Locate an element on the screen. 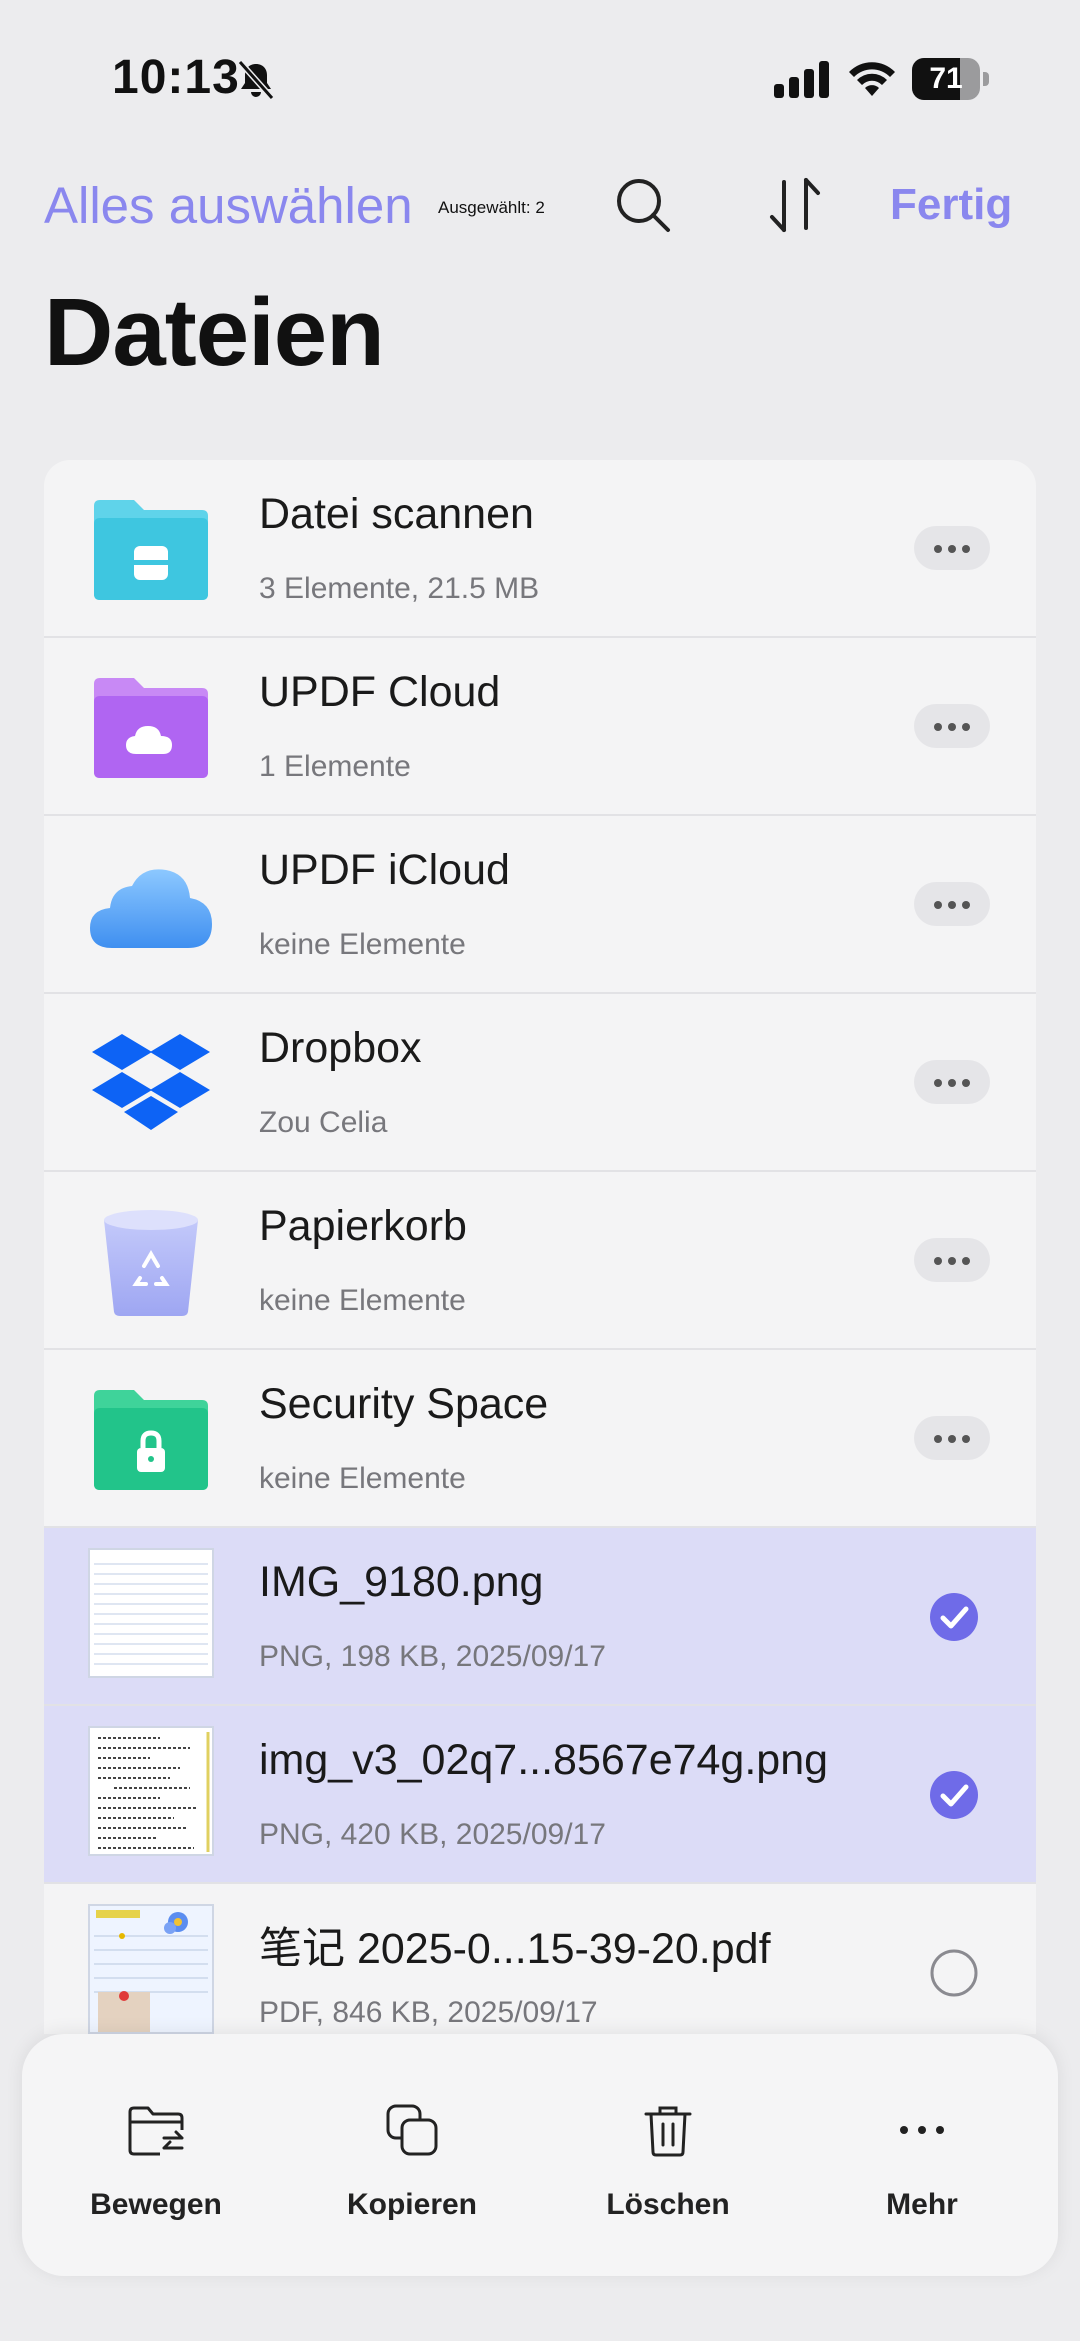 The width and height of the screenshot is (1080, 2341). item-title: Dropbox is located at coordinates (340, 1048).